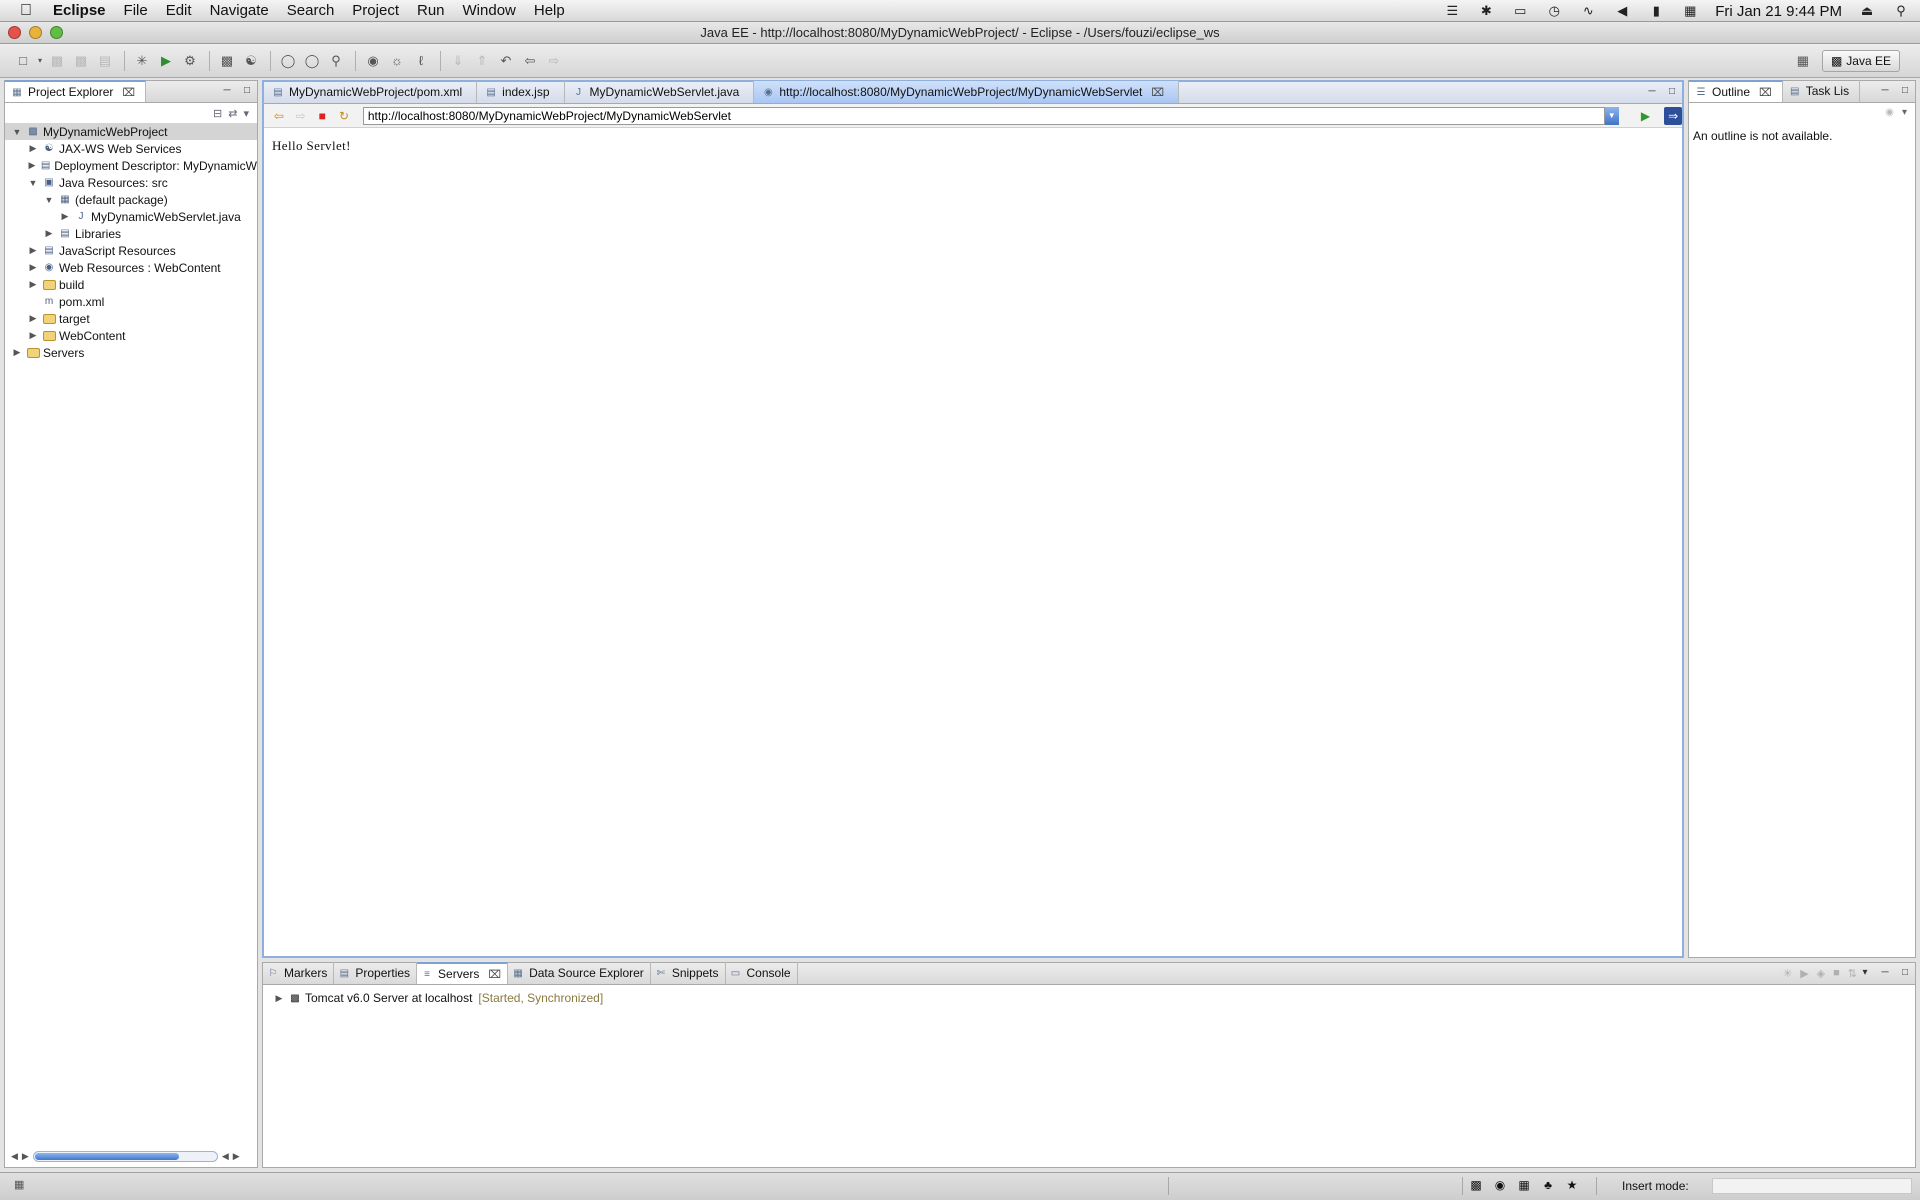 Image resolution: width=1920 pixels, height=1200 pixels. What do you see at coordinates (1656, 10) in the screenshot?
I see `battery-icon: ▮` at bounding box center [1656, 10].